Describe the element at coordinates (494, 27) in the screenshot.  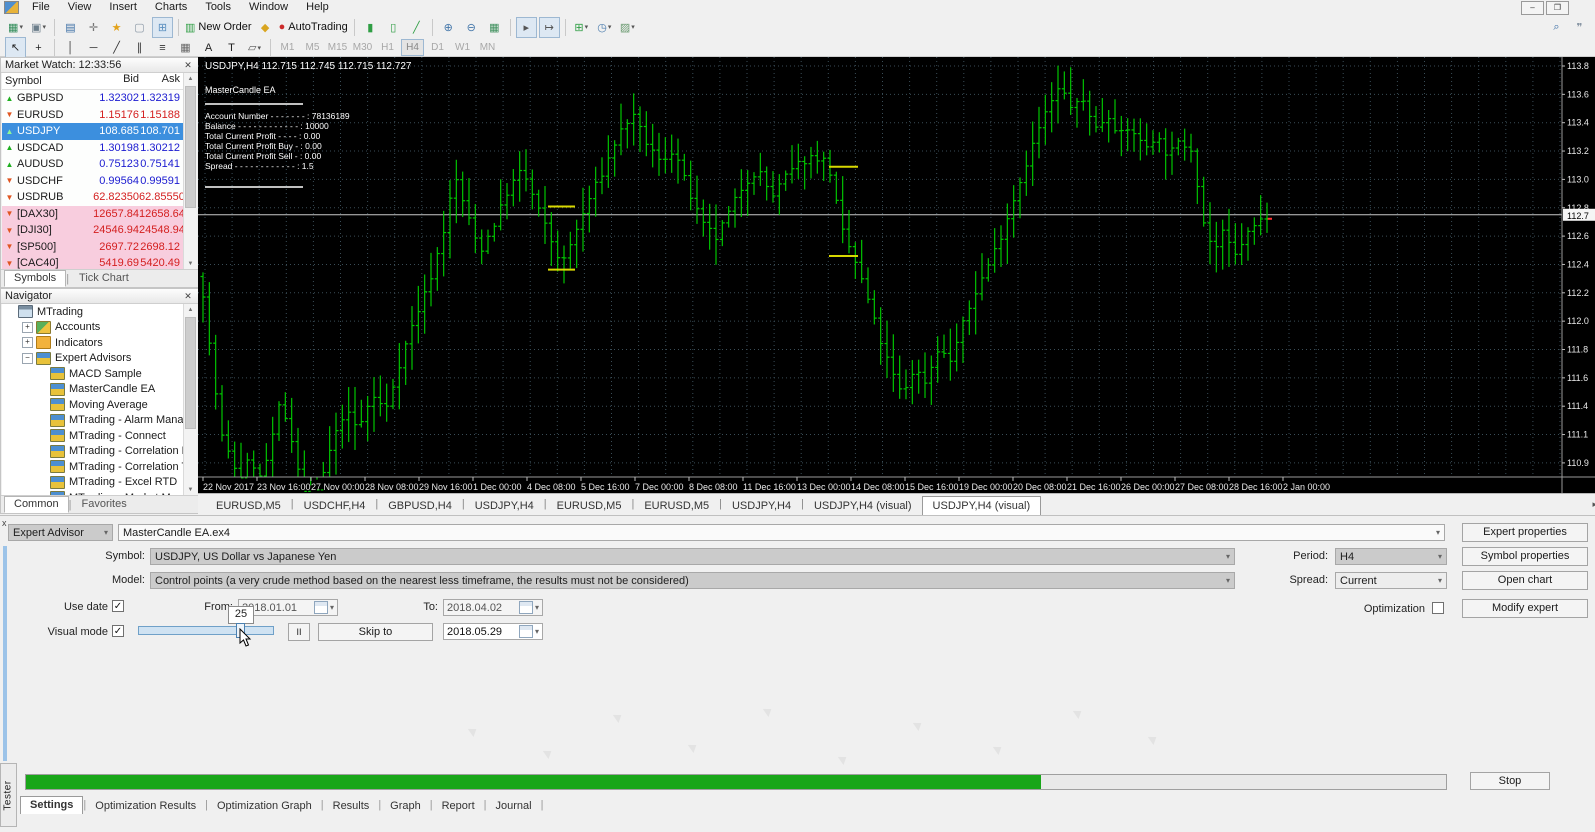
I see `tile-windows-icon: ▦` at that location.